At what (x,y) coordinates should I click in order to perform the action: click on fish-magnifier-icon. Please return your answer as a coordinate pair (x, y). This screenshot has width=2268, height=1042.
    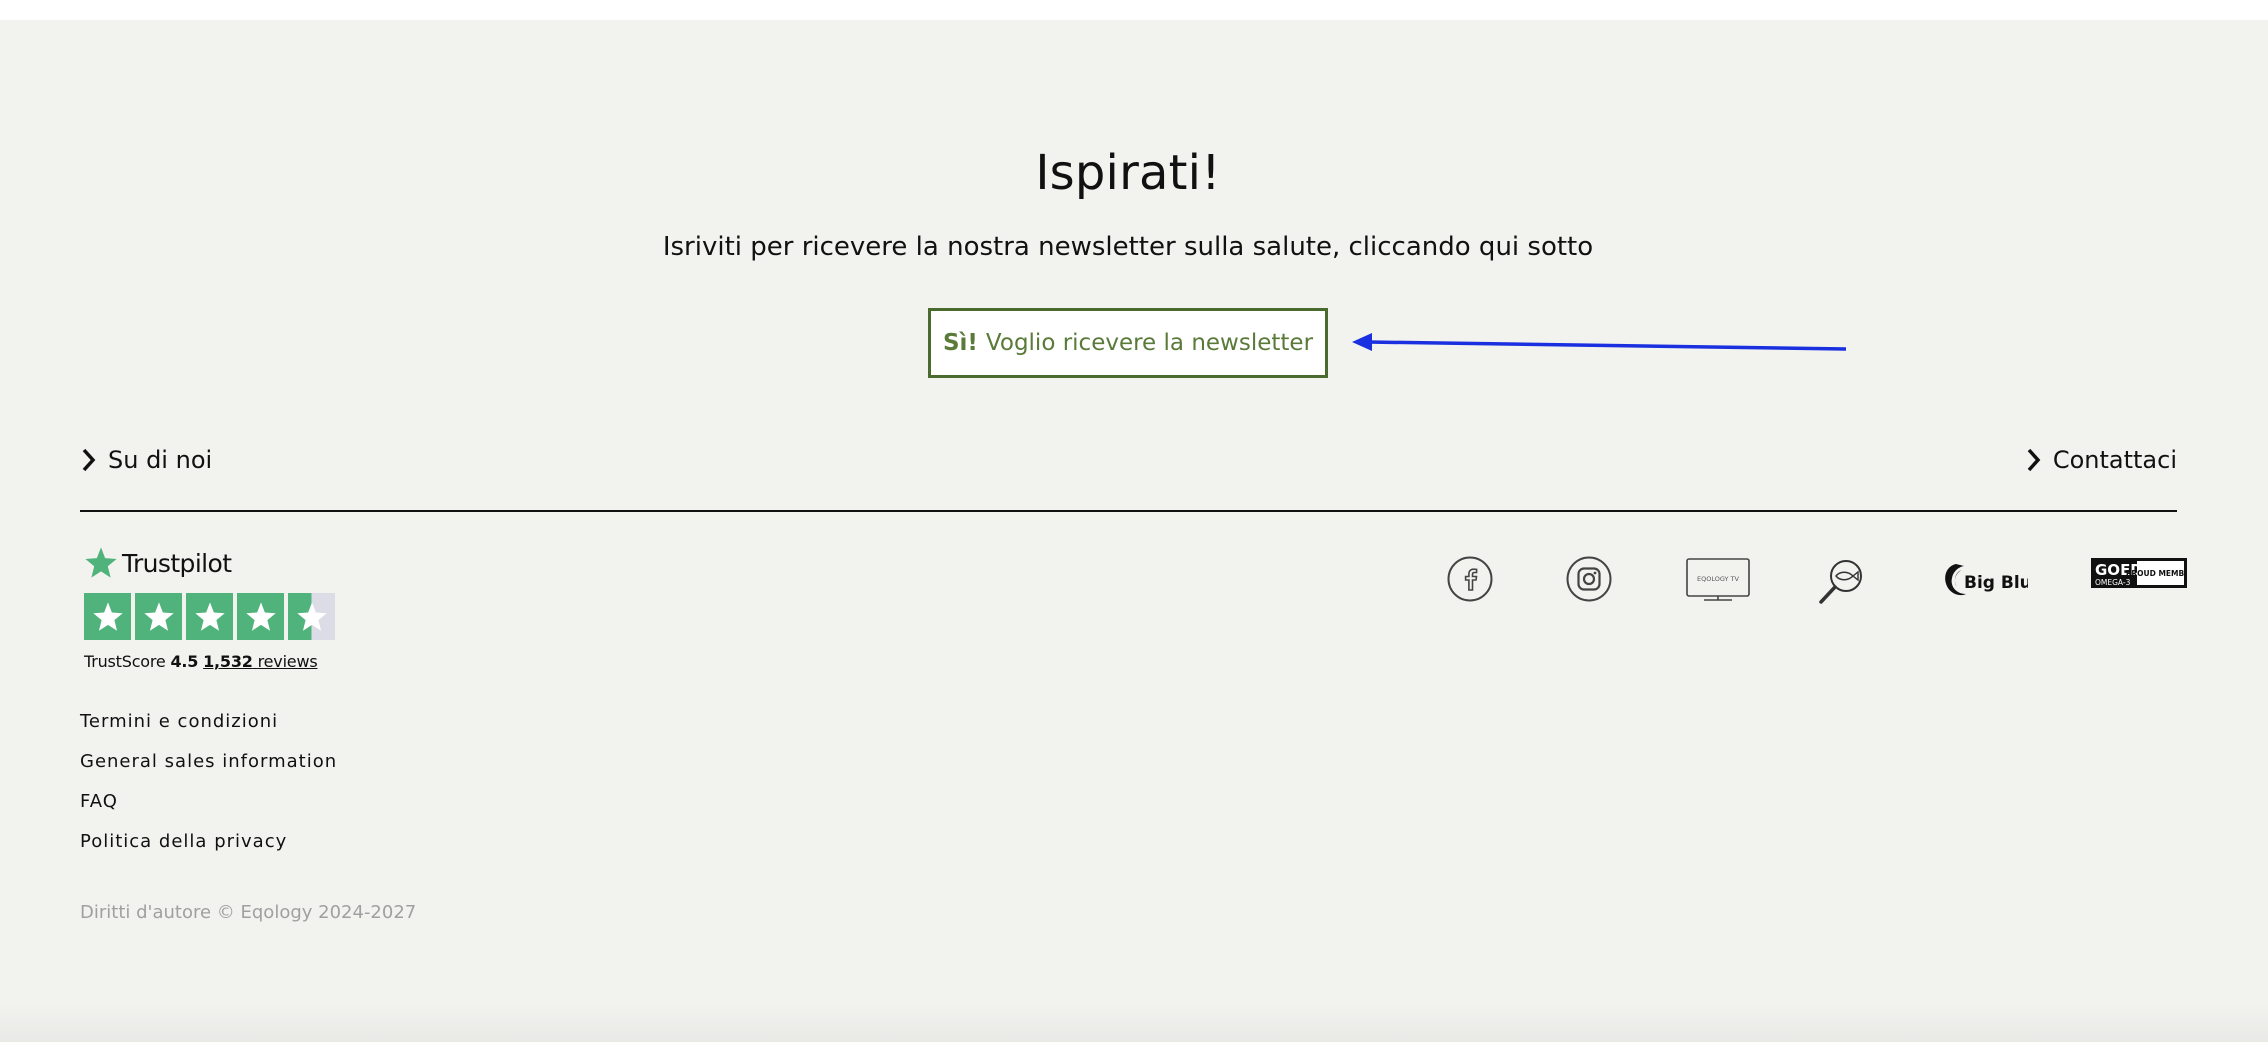
    Looking at the image, I should click on (1842, 581).